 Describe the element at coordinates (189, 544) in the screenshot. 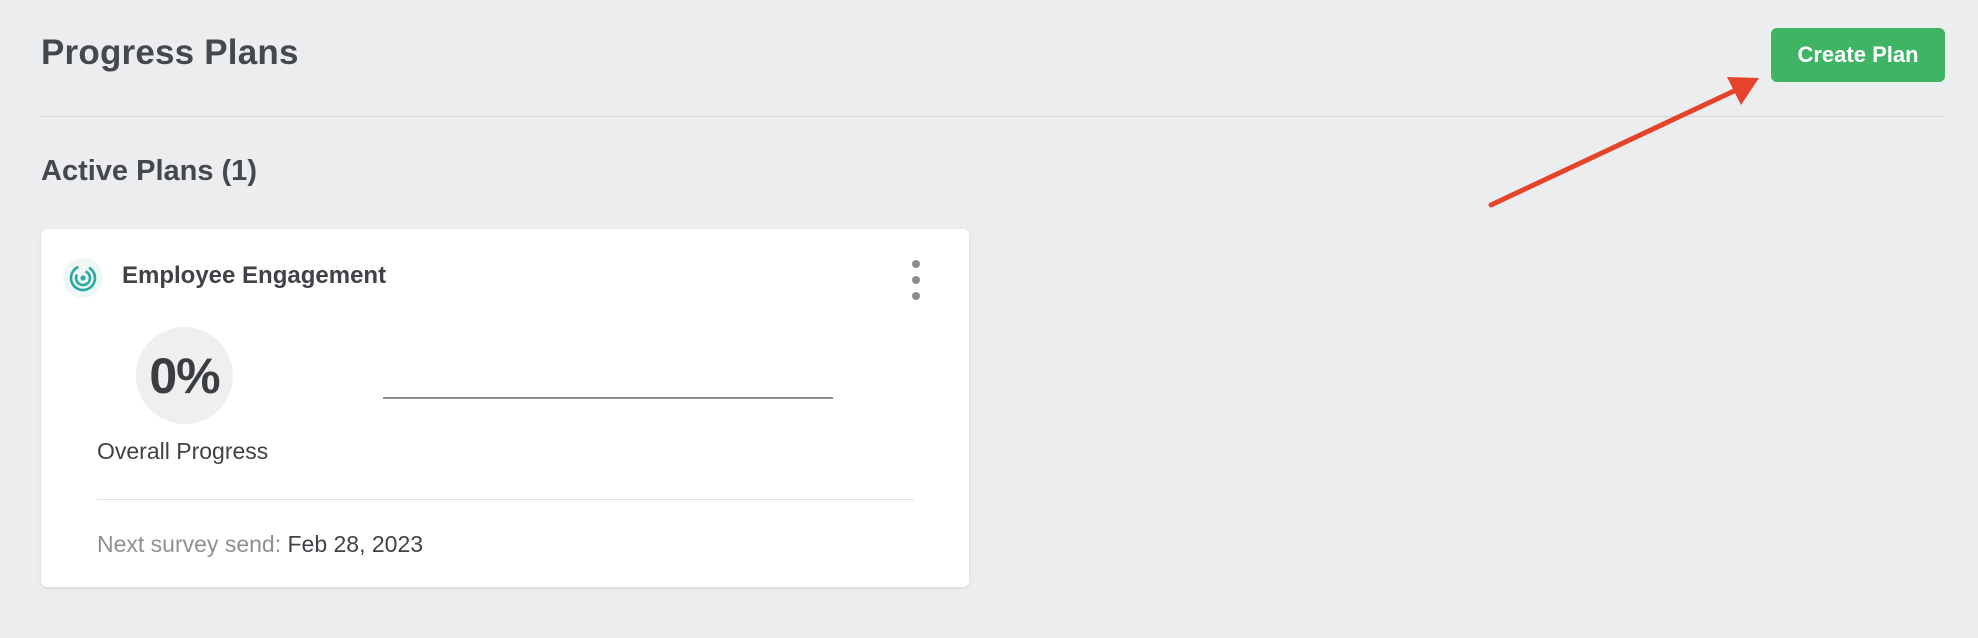

I see `next-survey-label: Next survey send:` at that location.